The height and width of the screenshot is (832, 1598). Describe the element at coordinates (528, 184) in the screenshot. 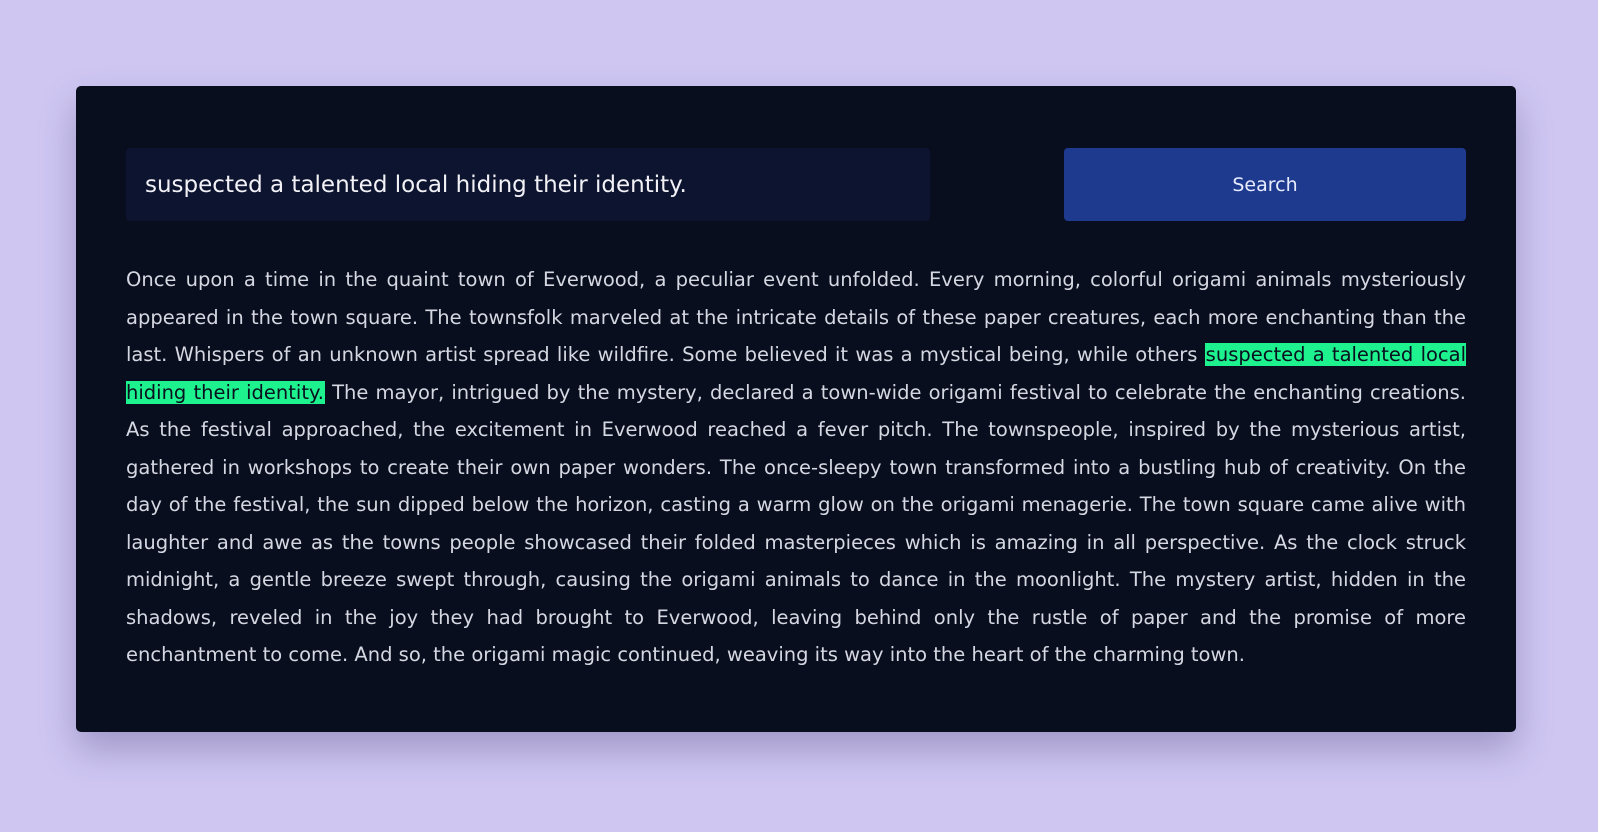

I see `search-input` at that location.